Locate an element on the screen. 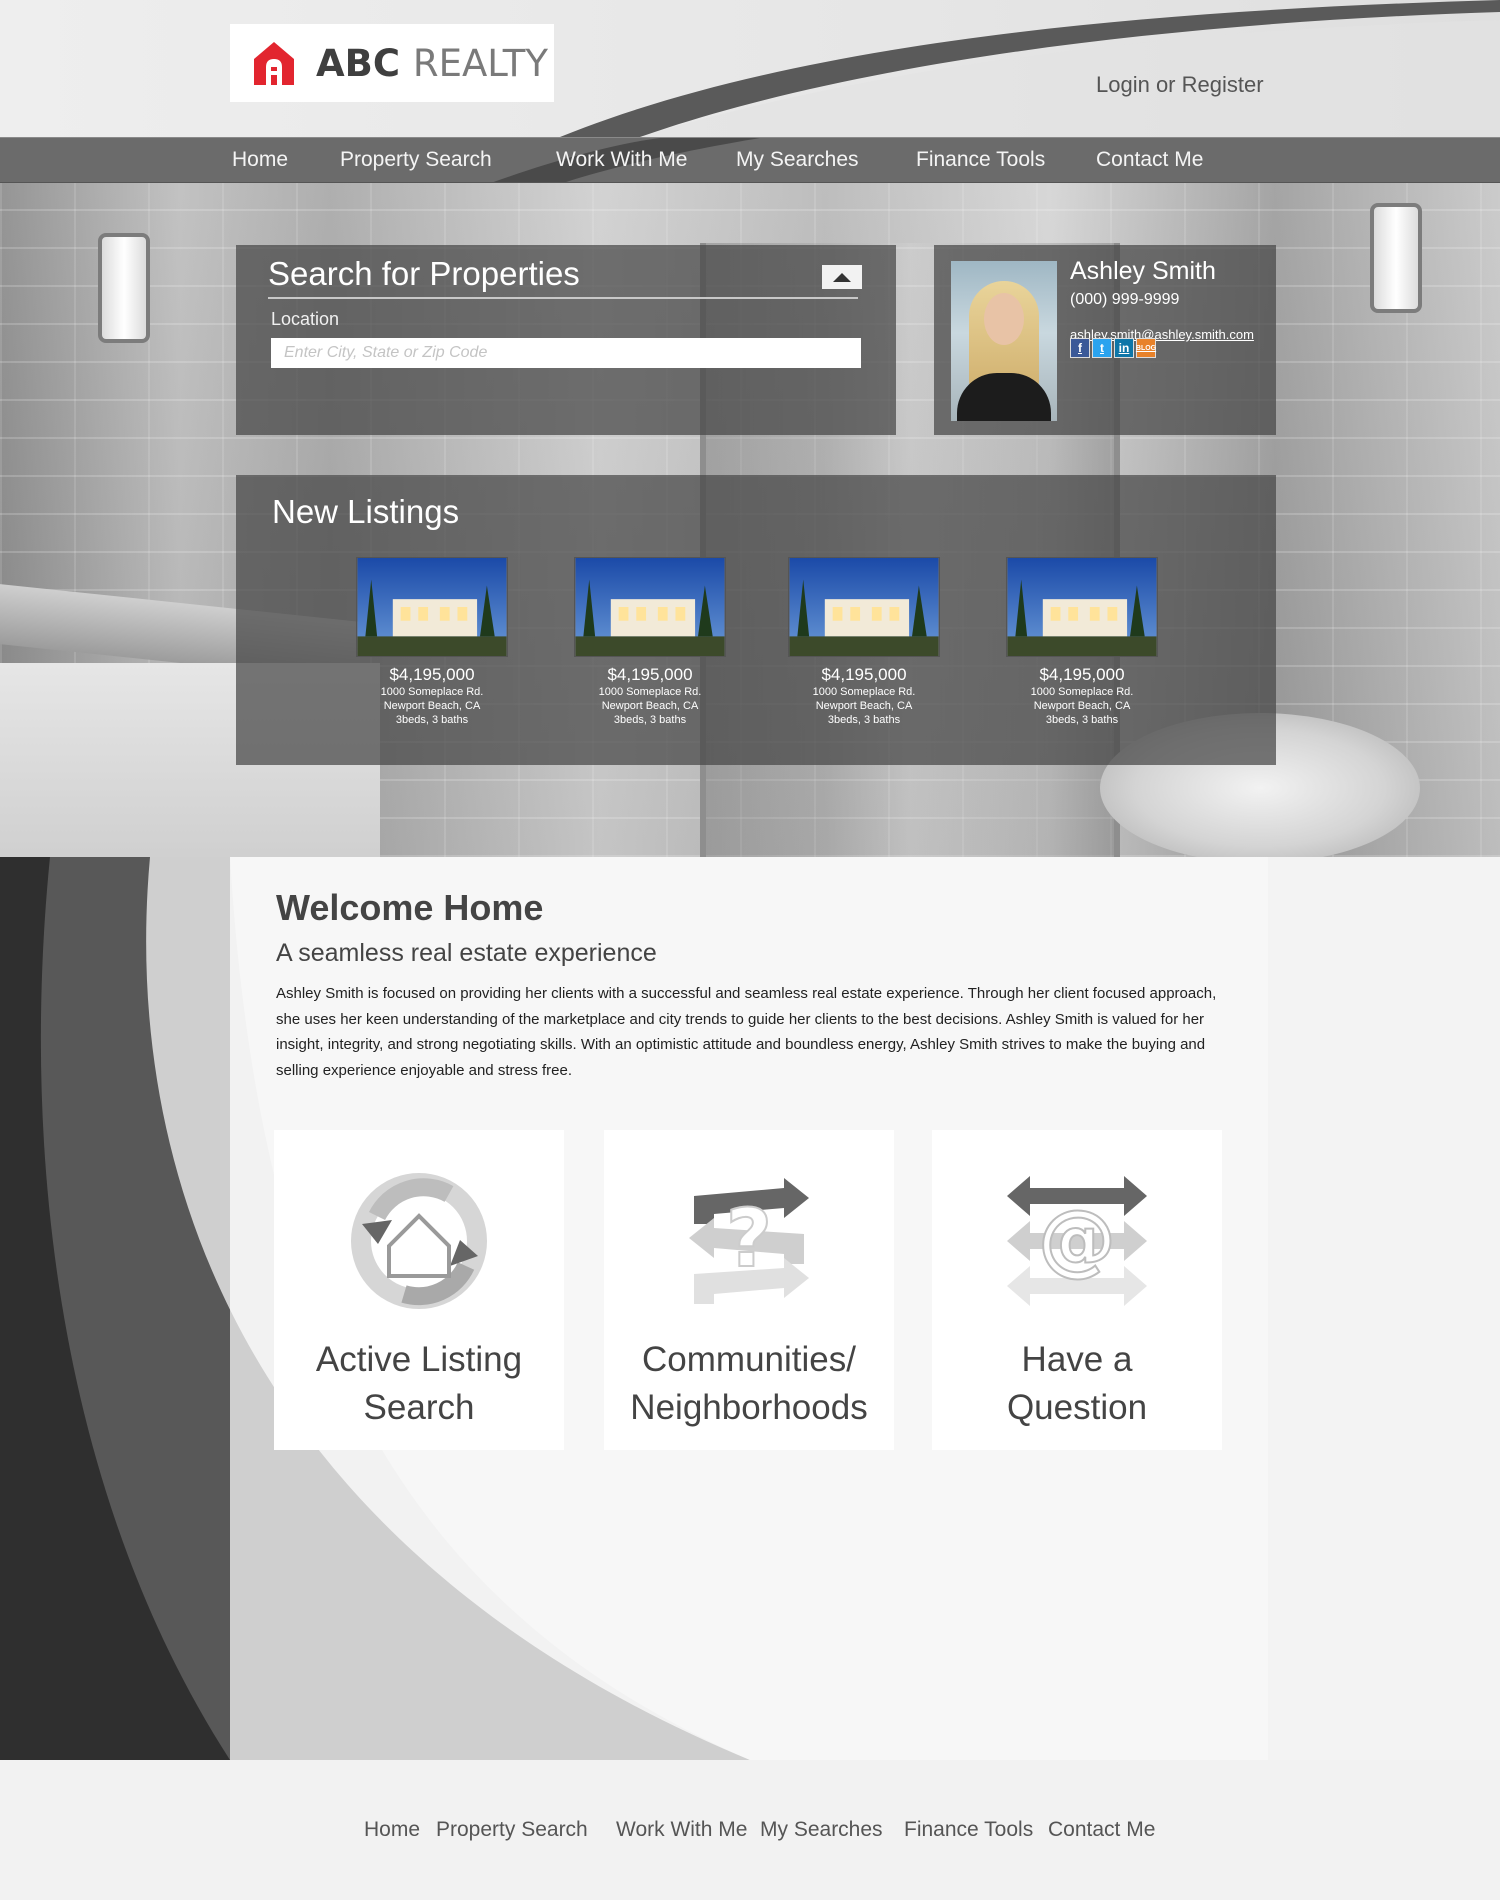 This screenshot has width=1500, height=1900. linkedin-icon: in is located at coordinates (1124, 348).